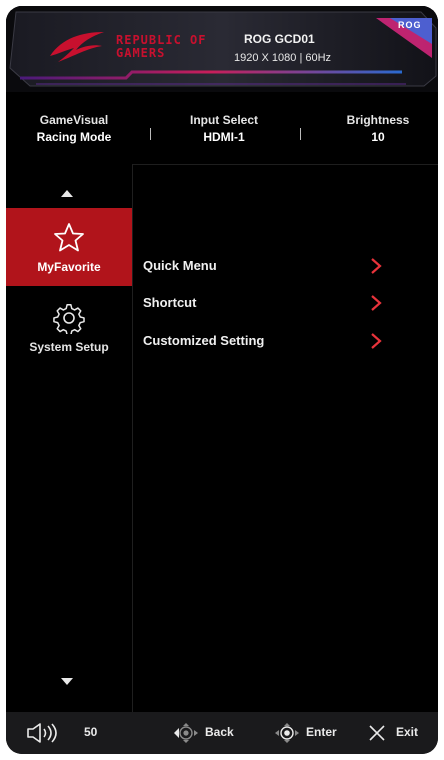 This screenshot has height=760, width=444. What do you see at coordinates (378, 120) in the screenshot?
I see `brightness-label: Brightness` at bounding box center [378, 120].